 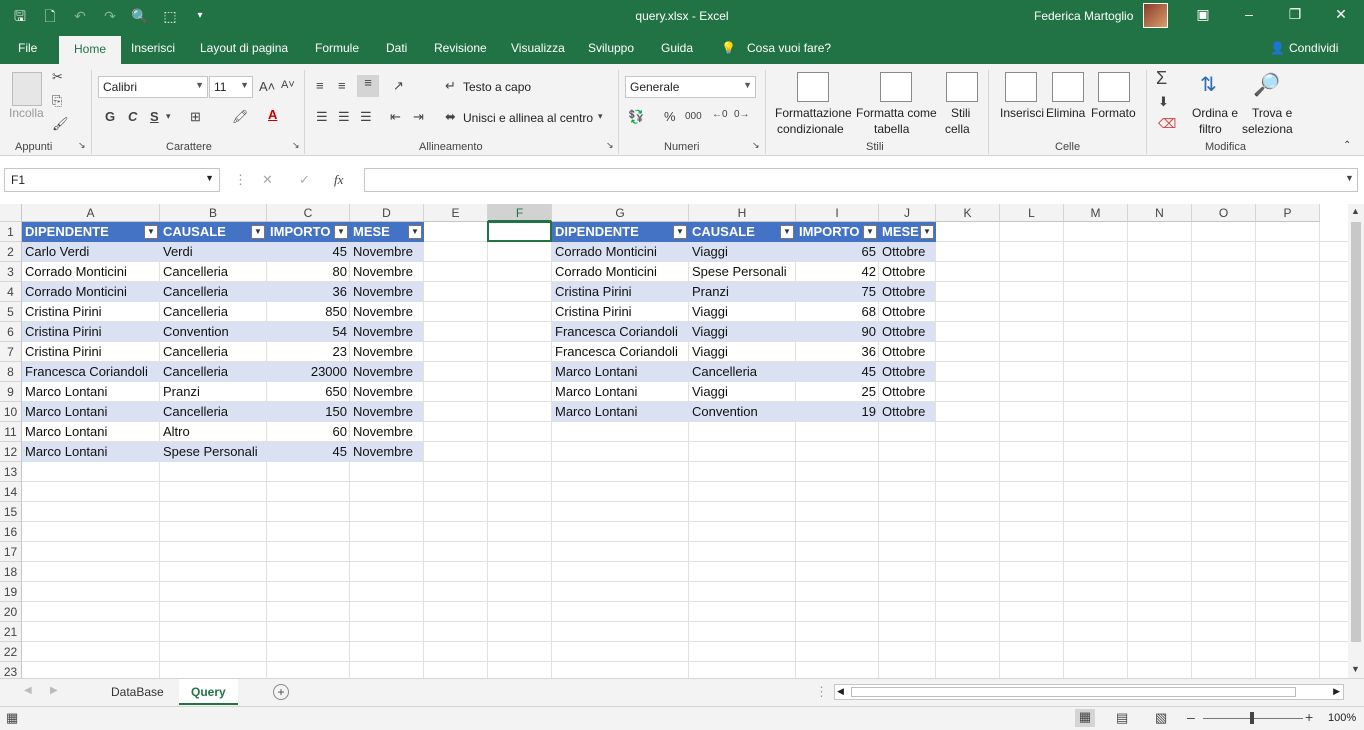 I want to click on table-cell: 42, so click(x=837, y=272).